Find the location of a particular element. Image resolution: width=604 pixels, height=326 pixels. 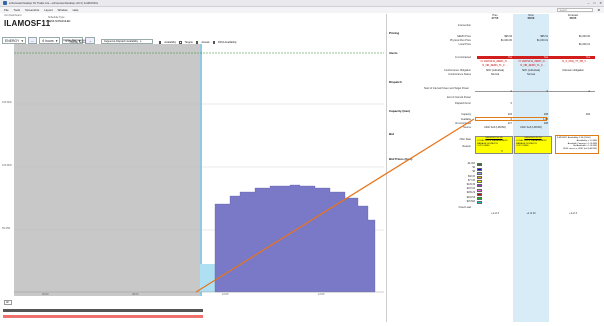

offer-date-label: Offer Date is located at coordinates (465, 139).